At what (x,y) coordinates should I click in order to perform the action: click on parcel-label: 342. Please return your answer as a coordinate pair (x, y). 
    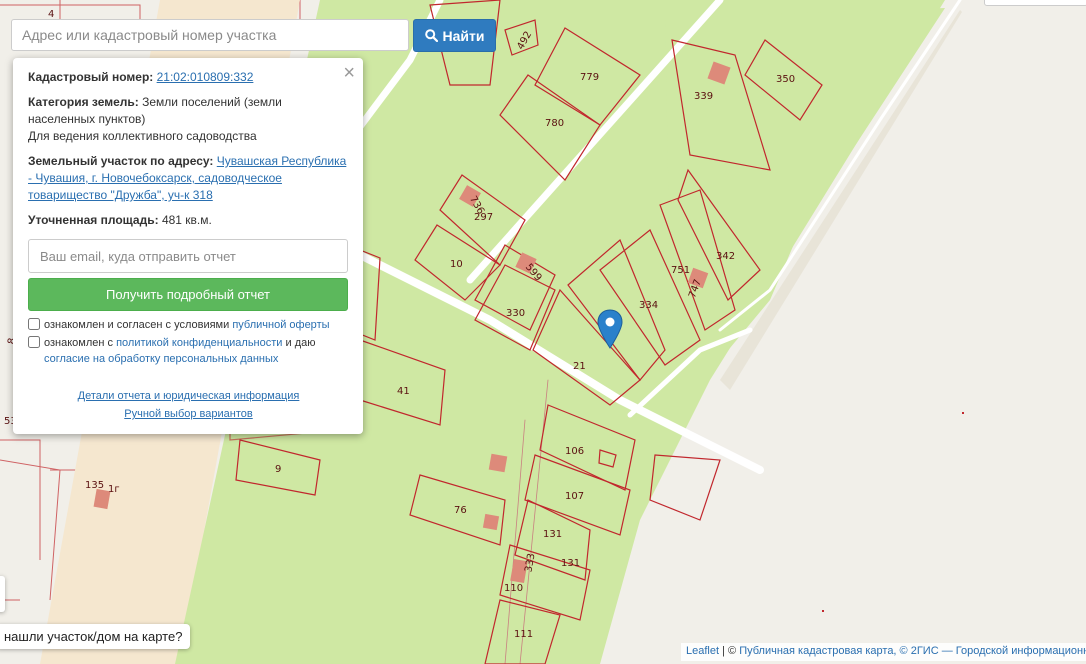
    Looking at the image, I should click on (725, 256).